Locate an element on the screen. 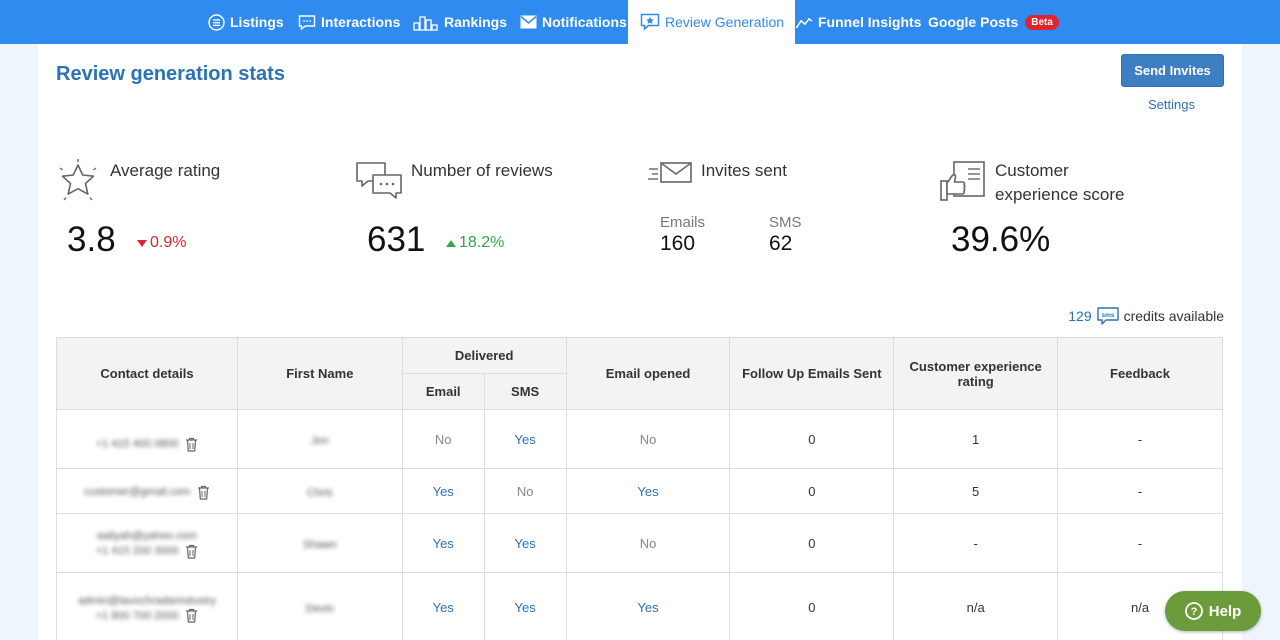 This screenshot has width=1280, height=640. nav-tab-interactions: Interactions is located at coordinates (349, 22).